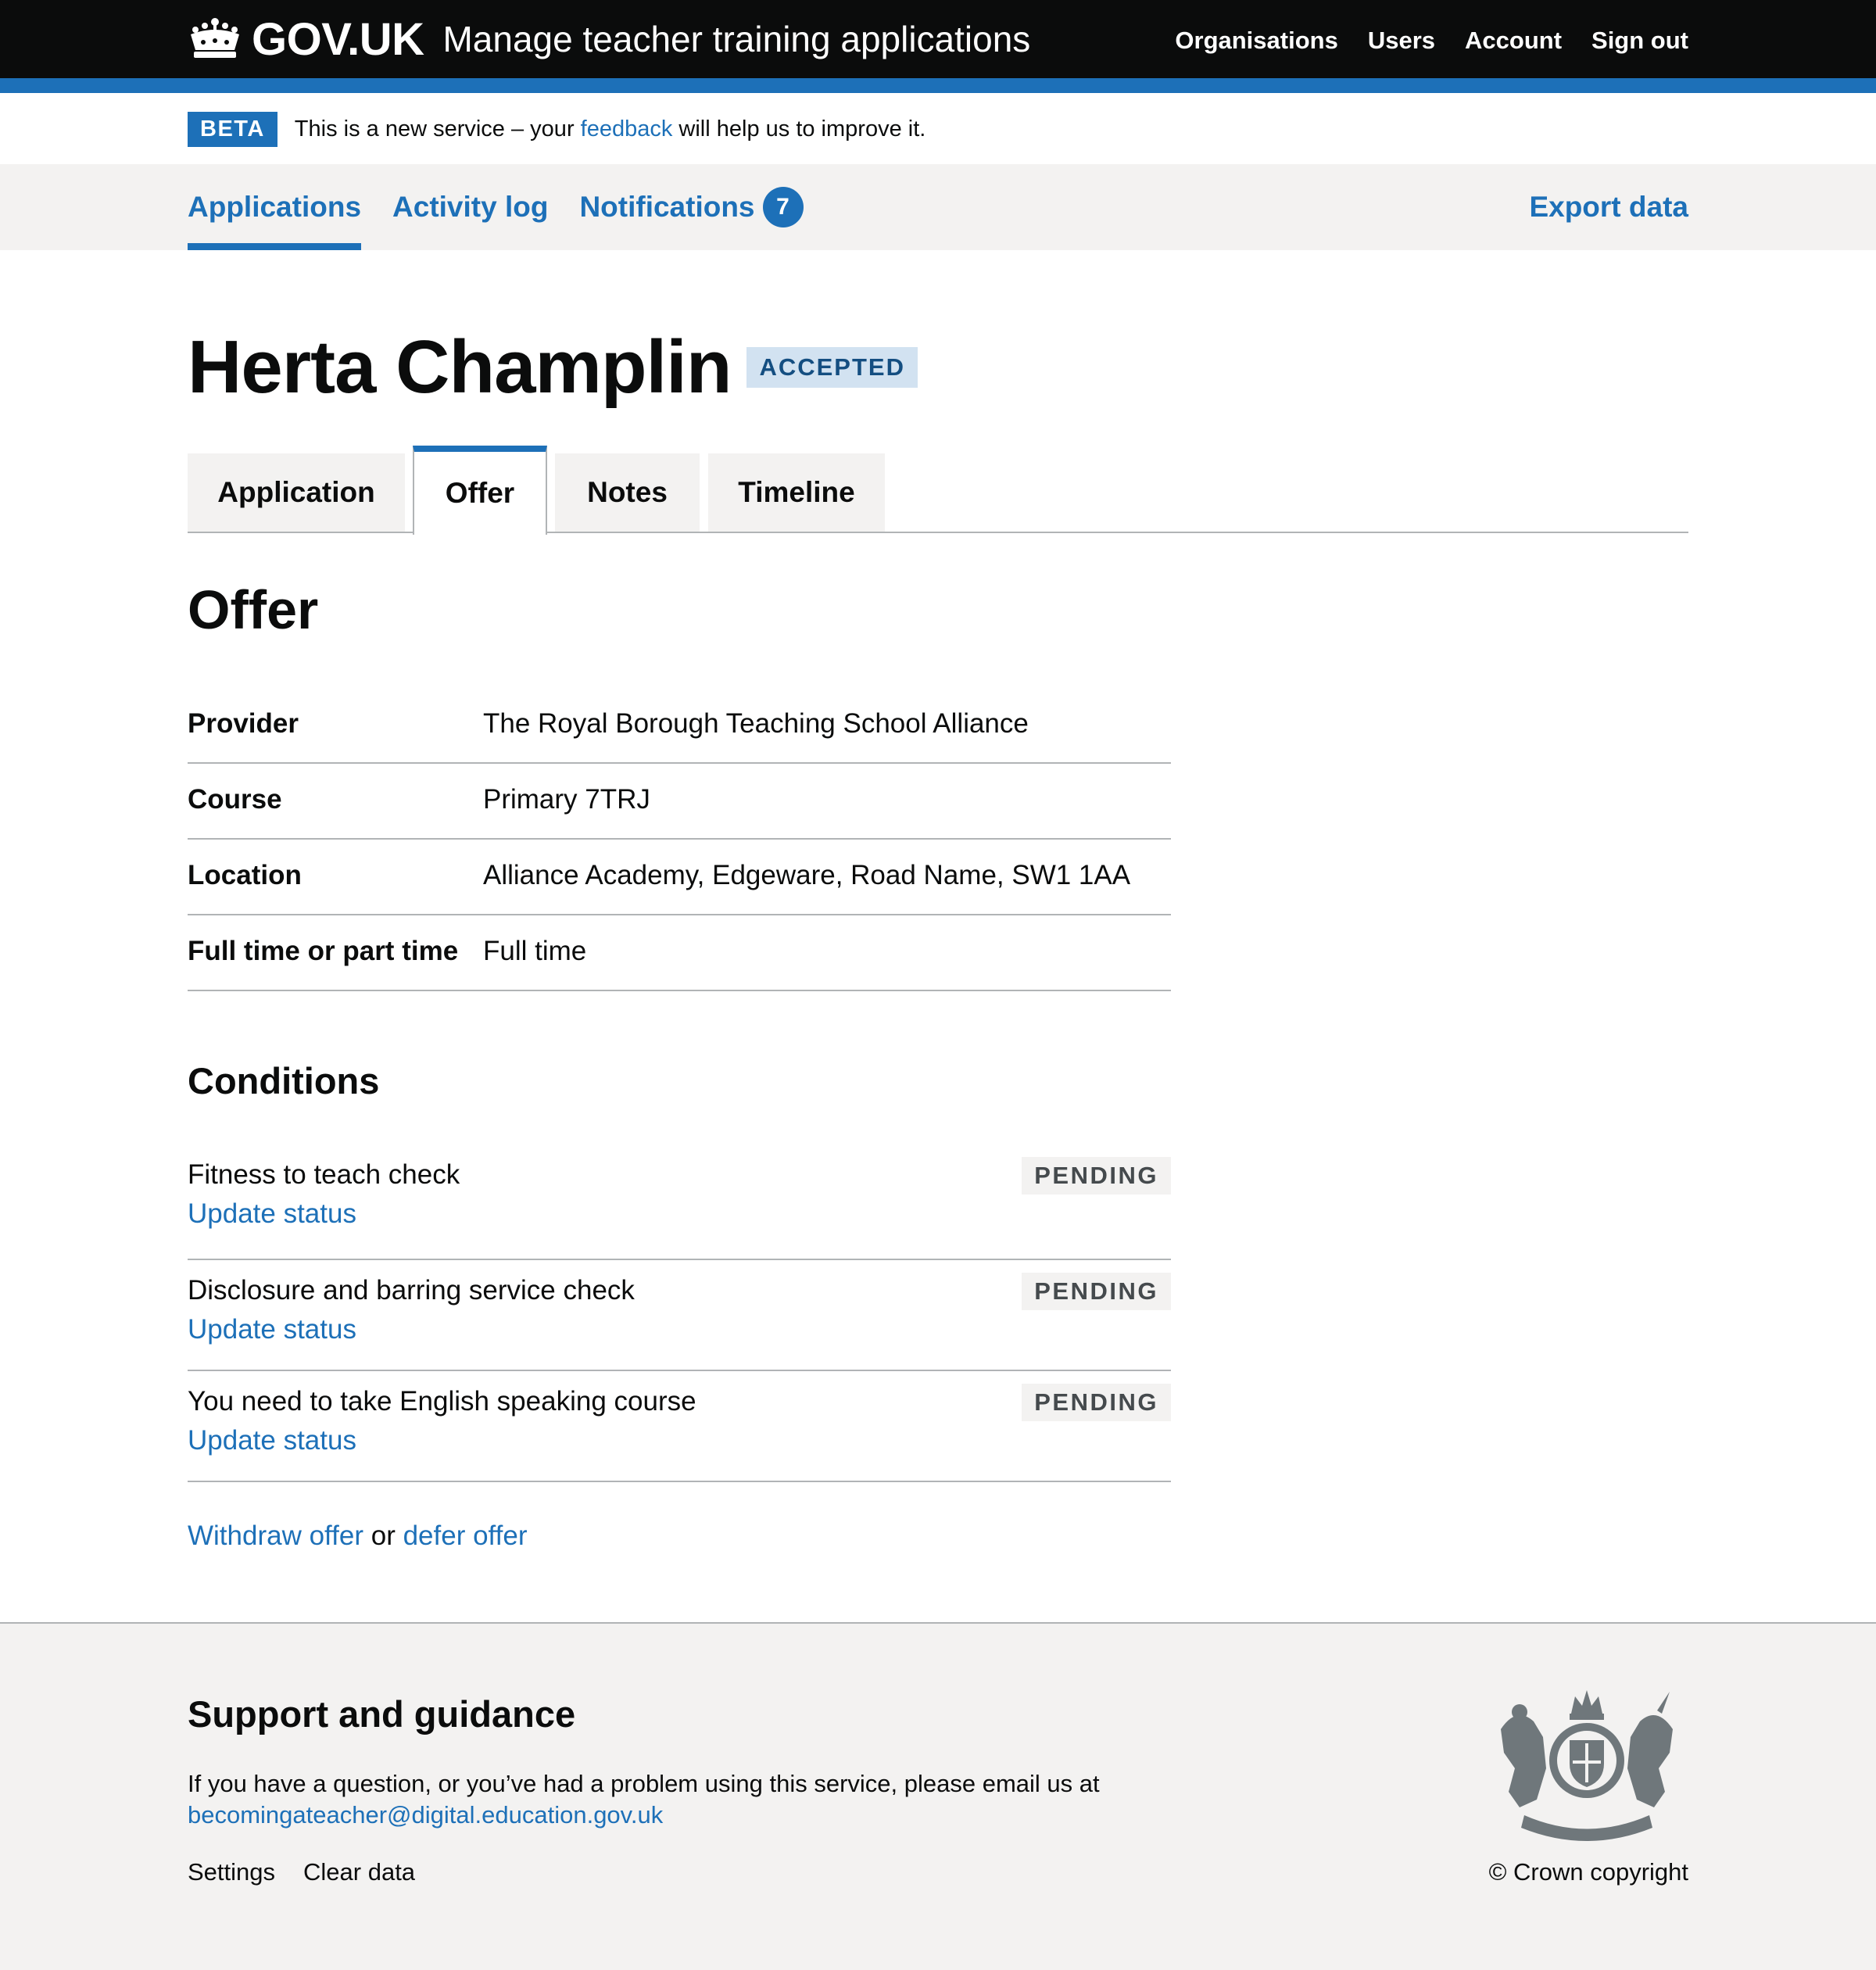 Image resolution: width=1876 pixels, height=1970 pixels. Describe the element at coordinates (667, 207) in the screenshot. I see `nav-notifications-label: Notifications` at that location.